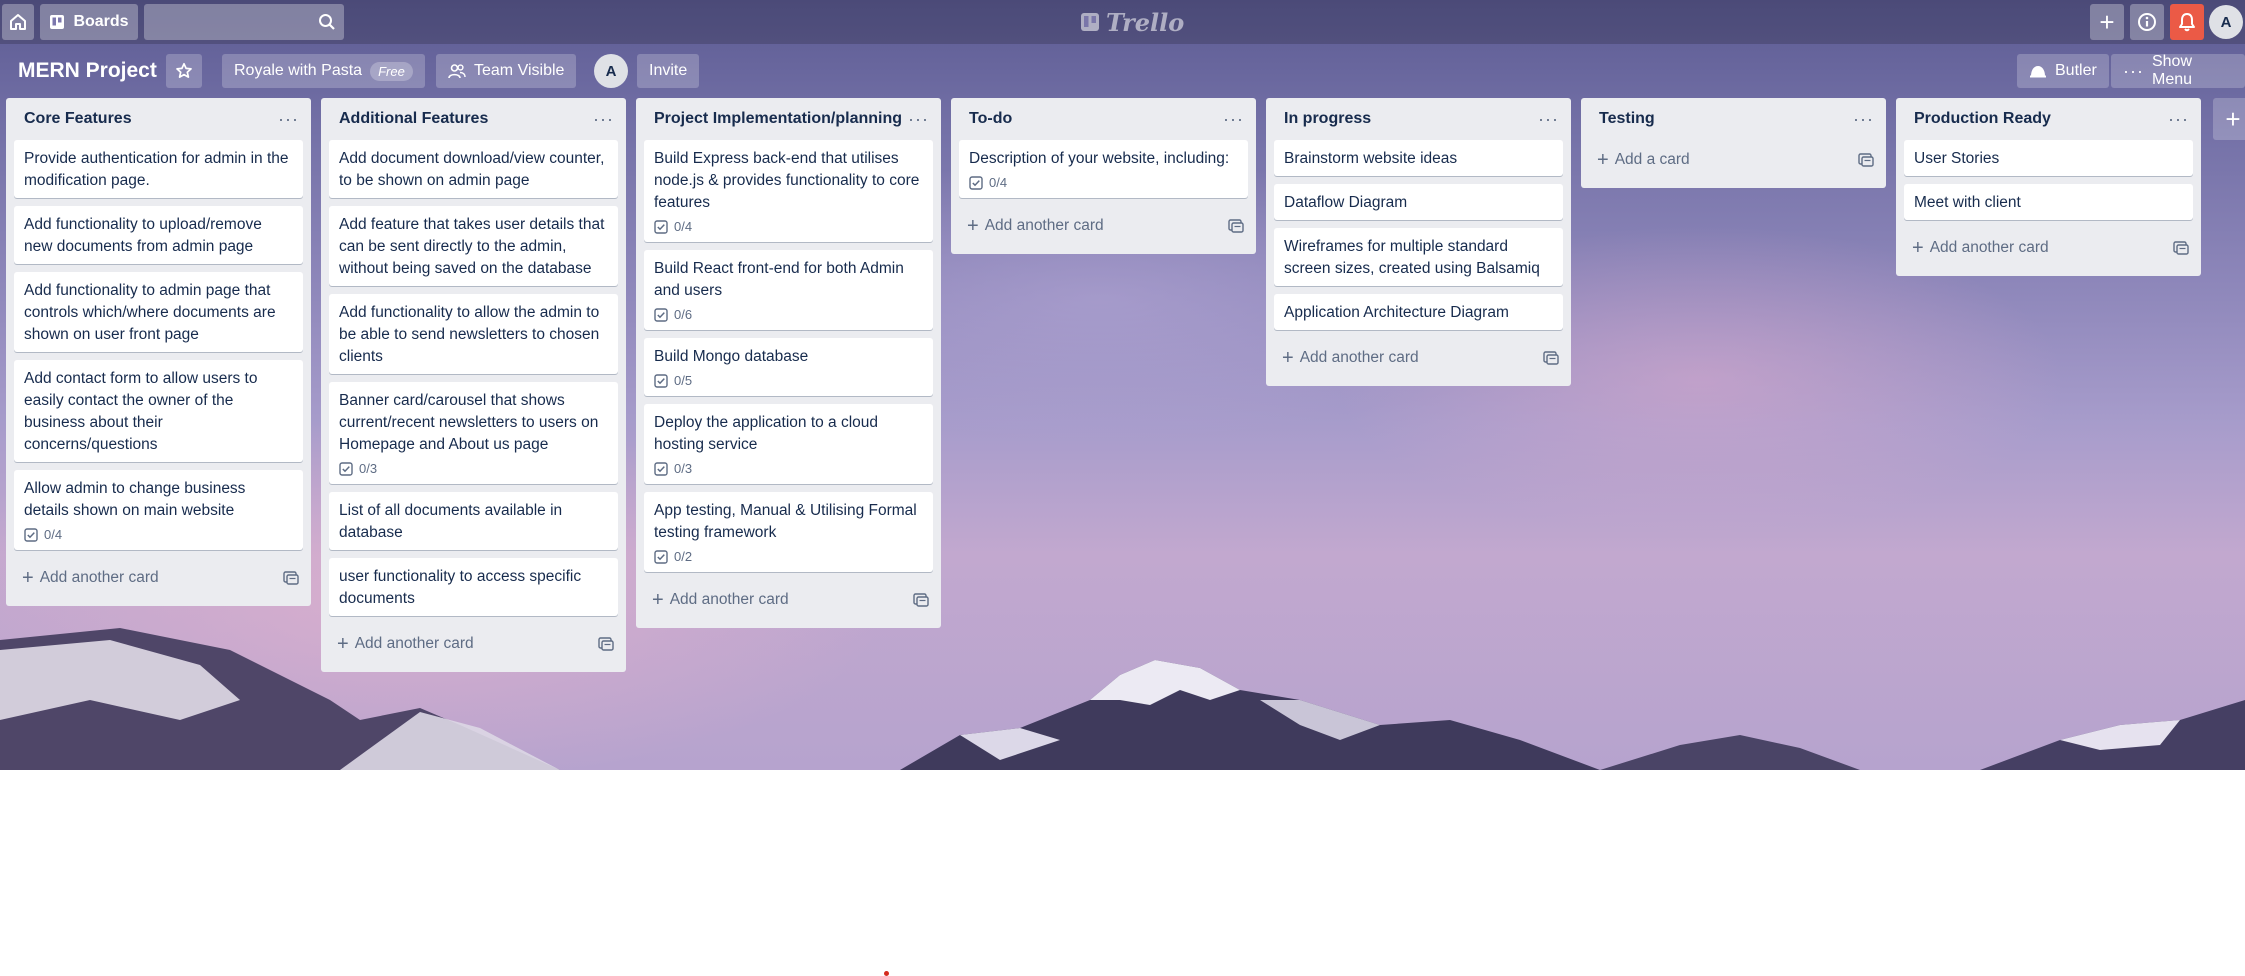 This screenshot has width=2245, height=976. Describe the element at coordinates (1733, 143) in the screenshot. I see `list: Testing ··· + Add a card` at that location.